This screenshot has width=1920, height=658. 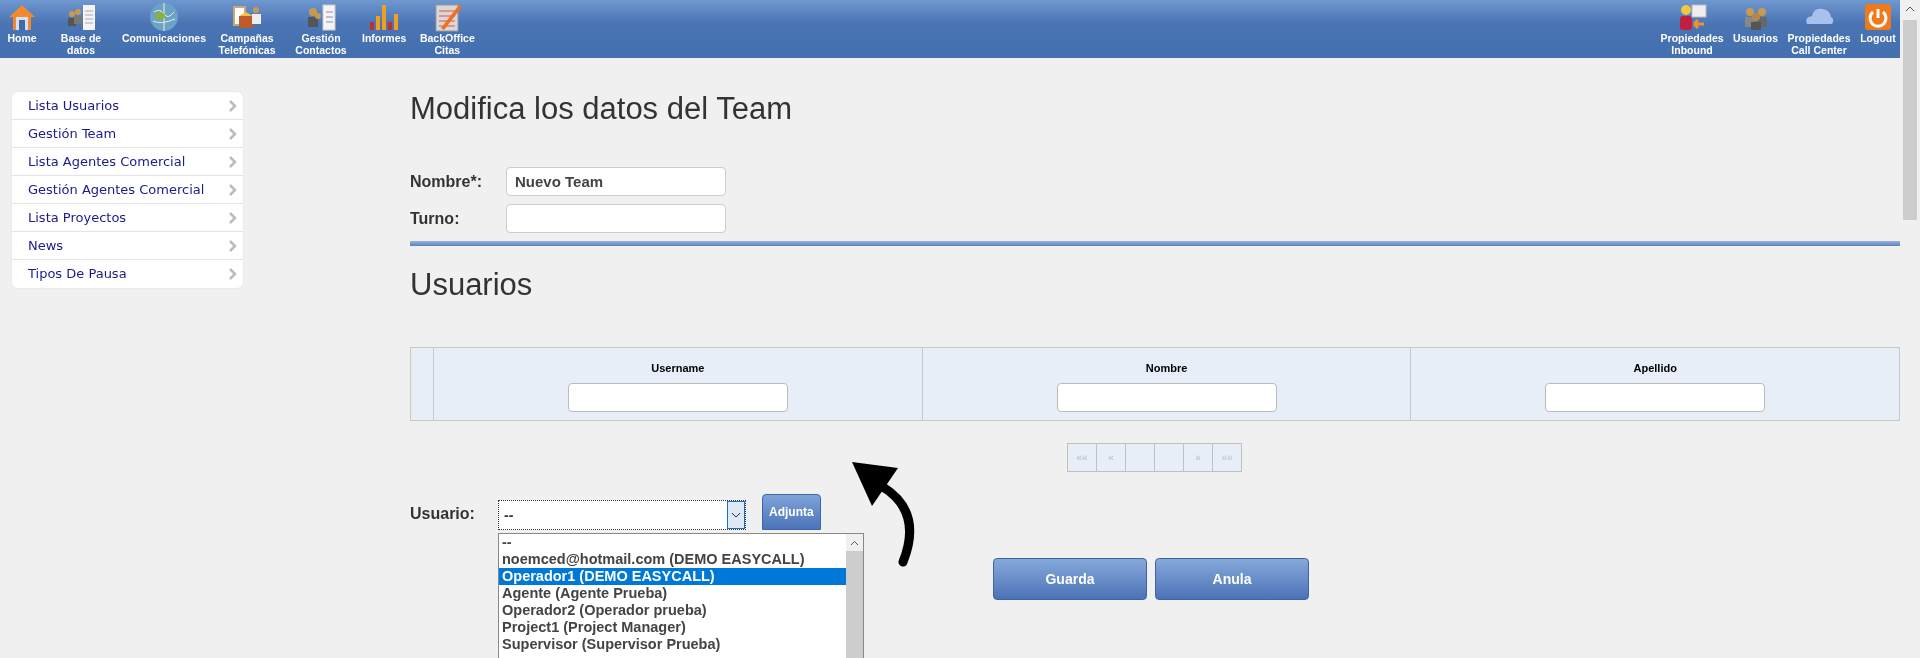 What do you see at coordinates (854, 596) in the screenshot?
I see `scrollbar` at bounding box center [854, 596].